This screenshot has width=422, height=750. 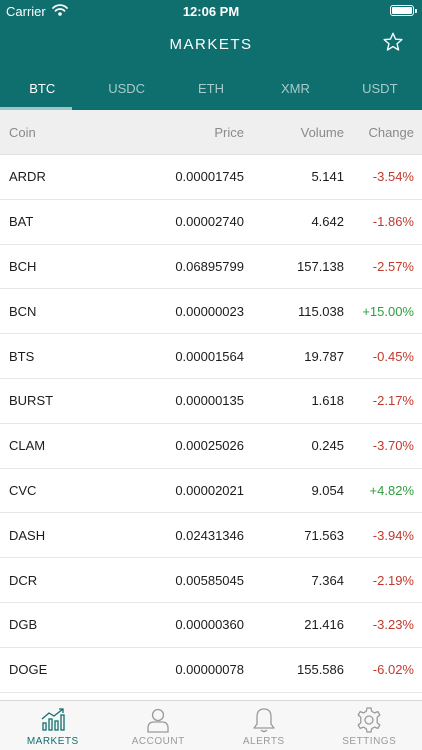 What do you see at coordinates (393, 401) in the screenshot?
I see `change-cell: -2.17%` at bounding box center [393, 401].